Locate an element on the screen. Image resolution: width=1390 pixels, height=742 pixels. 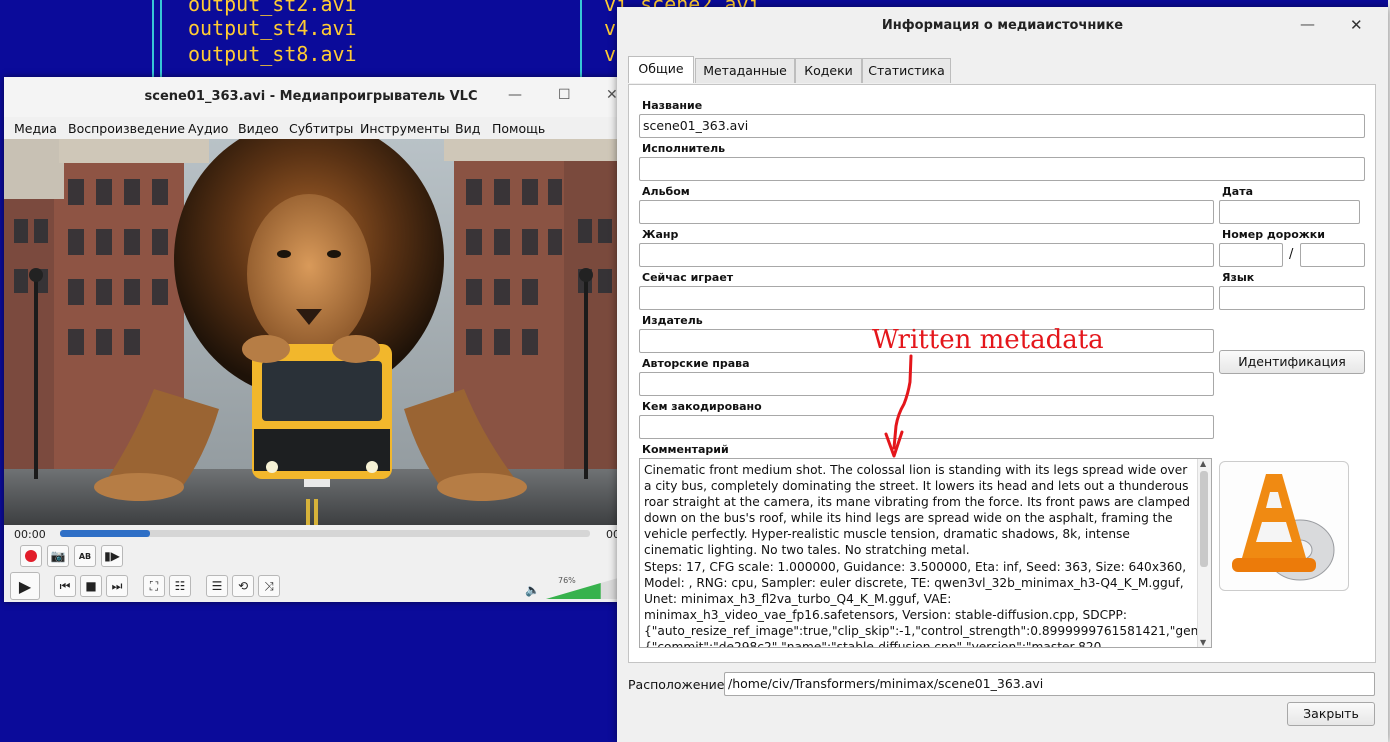
record-icon is located at coordinates (31, 556).